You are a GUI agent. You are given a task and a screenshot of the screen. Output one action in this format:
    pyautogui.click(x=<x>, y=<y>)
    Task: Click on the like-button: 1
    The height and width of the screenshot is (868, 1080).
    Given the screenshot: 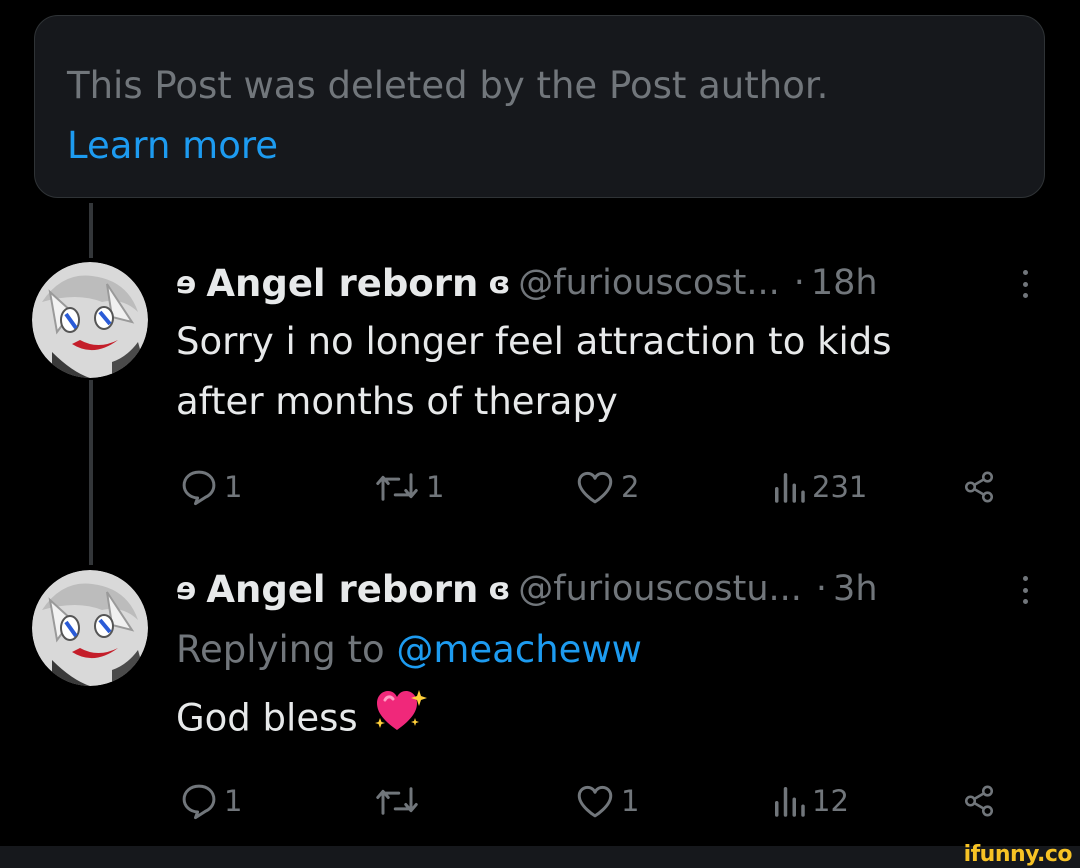 What is the action you would take?
    pyautogui.click(x=606, y=801)
    